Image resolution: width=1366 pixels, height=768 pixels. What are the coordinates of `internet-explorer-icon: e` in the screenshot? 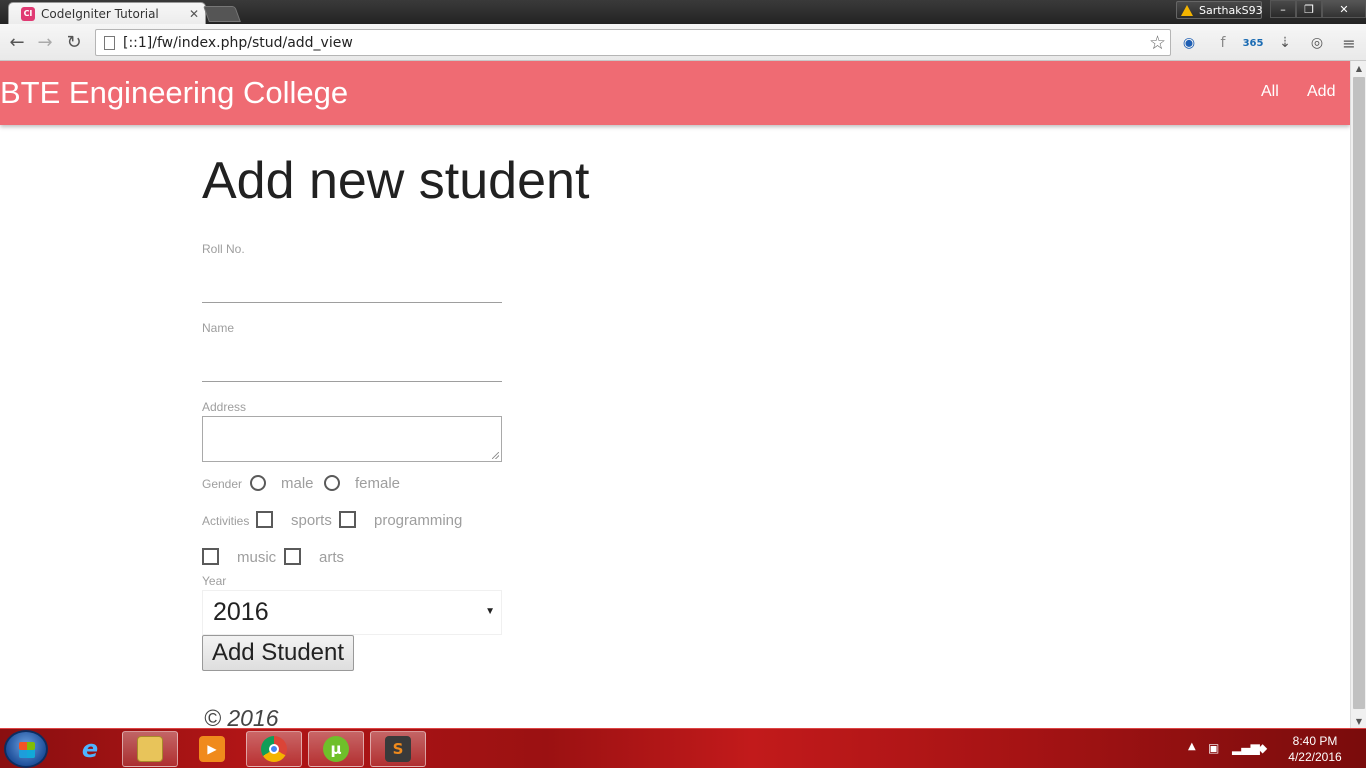 It's located at (90, 749).